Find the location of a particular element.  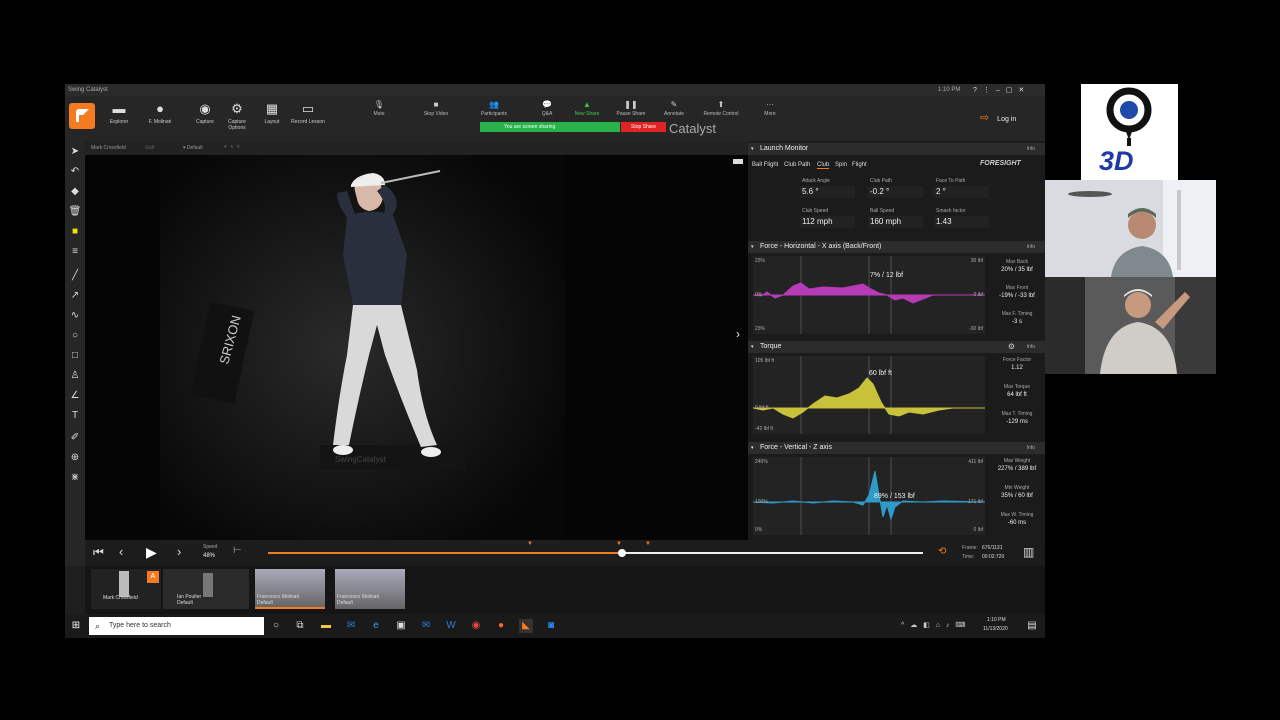

thumbnail-sub: Default is located at coordinates (345, 603).